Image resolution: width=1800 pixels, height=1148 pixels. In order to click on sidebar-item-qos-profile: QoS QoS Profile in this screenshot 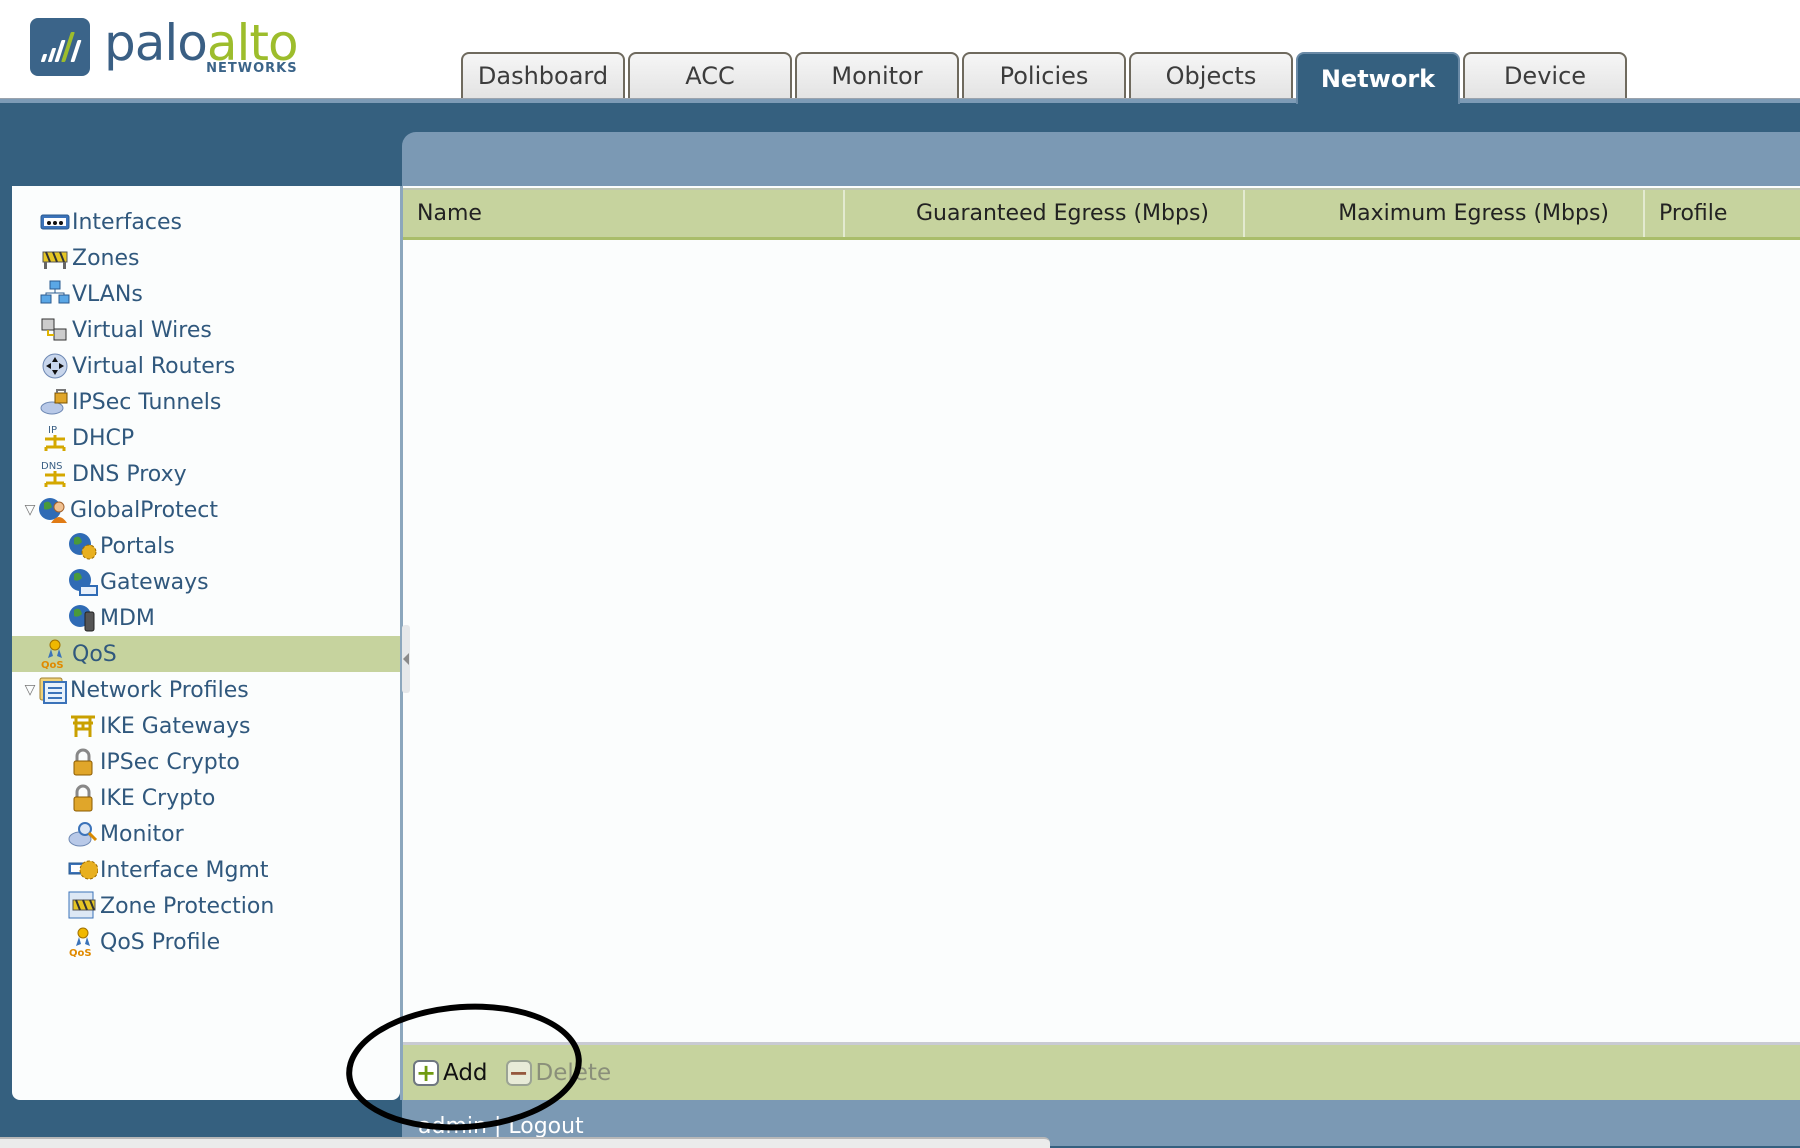, I will do `click(206, 942)`.